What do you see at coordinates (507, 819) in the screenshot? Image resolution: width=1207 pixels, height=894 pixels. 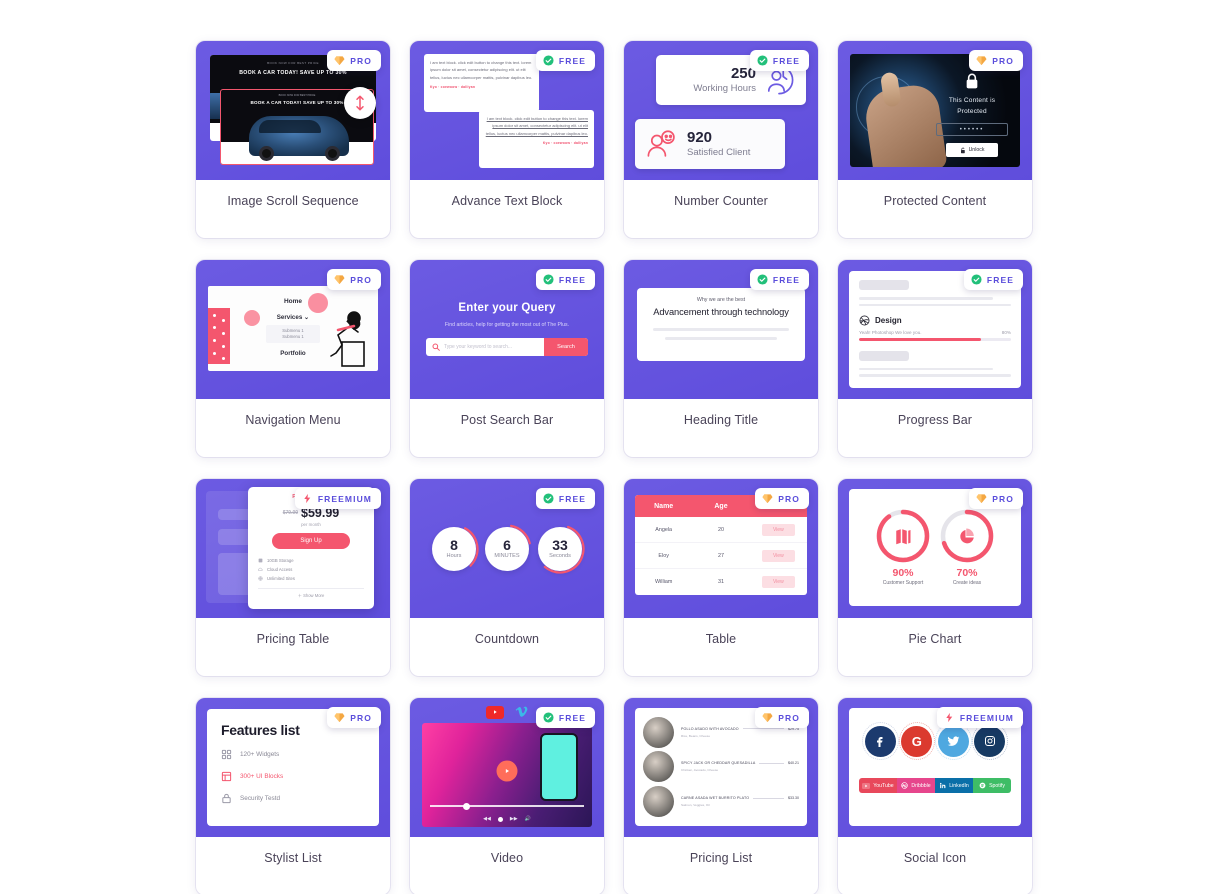 I see `video-controls: ◀◀ ▶▶ 🔊` at bounding box center [507, 819].